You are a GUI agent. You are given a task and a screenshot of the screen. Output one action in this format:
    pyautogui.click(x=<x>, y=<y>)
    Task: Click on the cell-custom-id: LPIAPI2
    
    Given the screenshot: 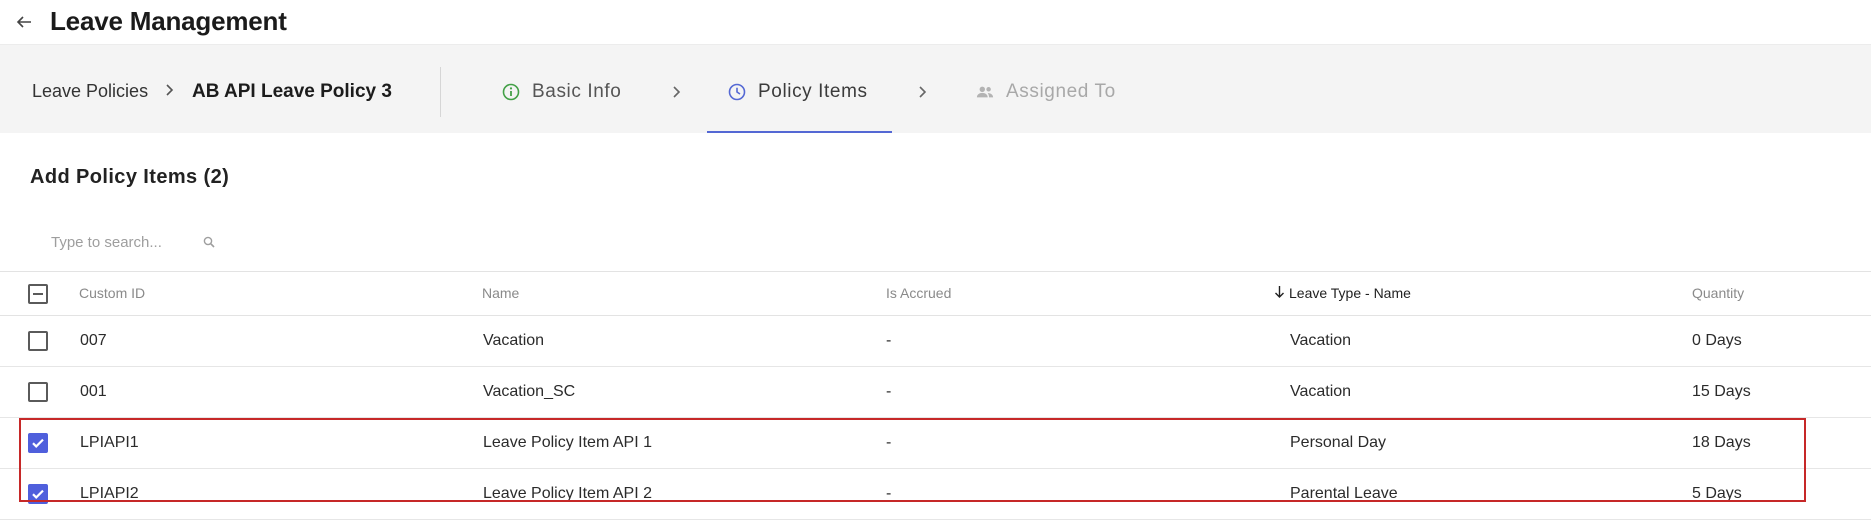 What is the action you would take?
    pyautogui.click(x=109, y=493)
    